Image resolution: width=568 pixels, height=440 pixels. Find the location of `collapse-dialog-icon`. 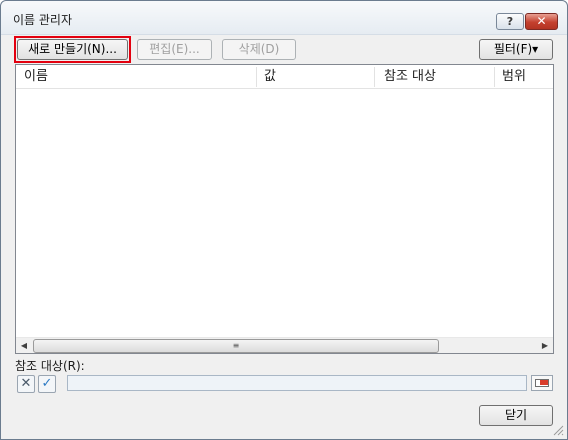

collapse-dialog-icon is located at coordinates (542, 383).